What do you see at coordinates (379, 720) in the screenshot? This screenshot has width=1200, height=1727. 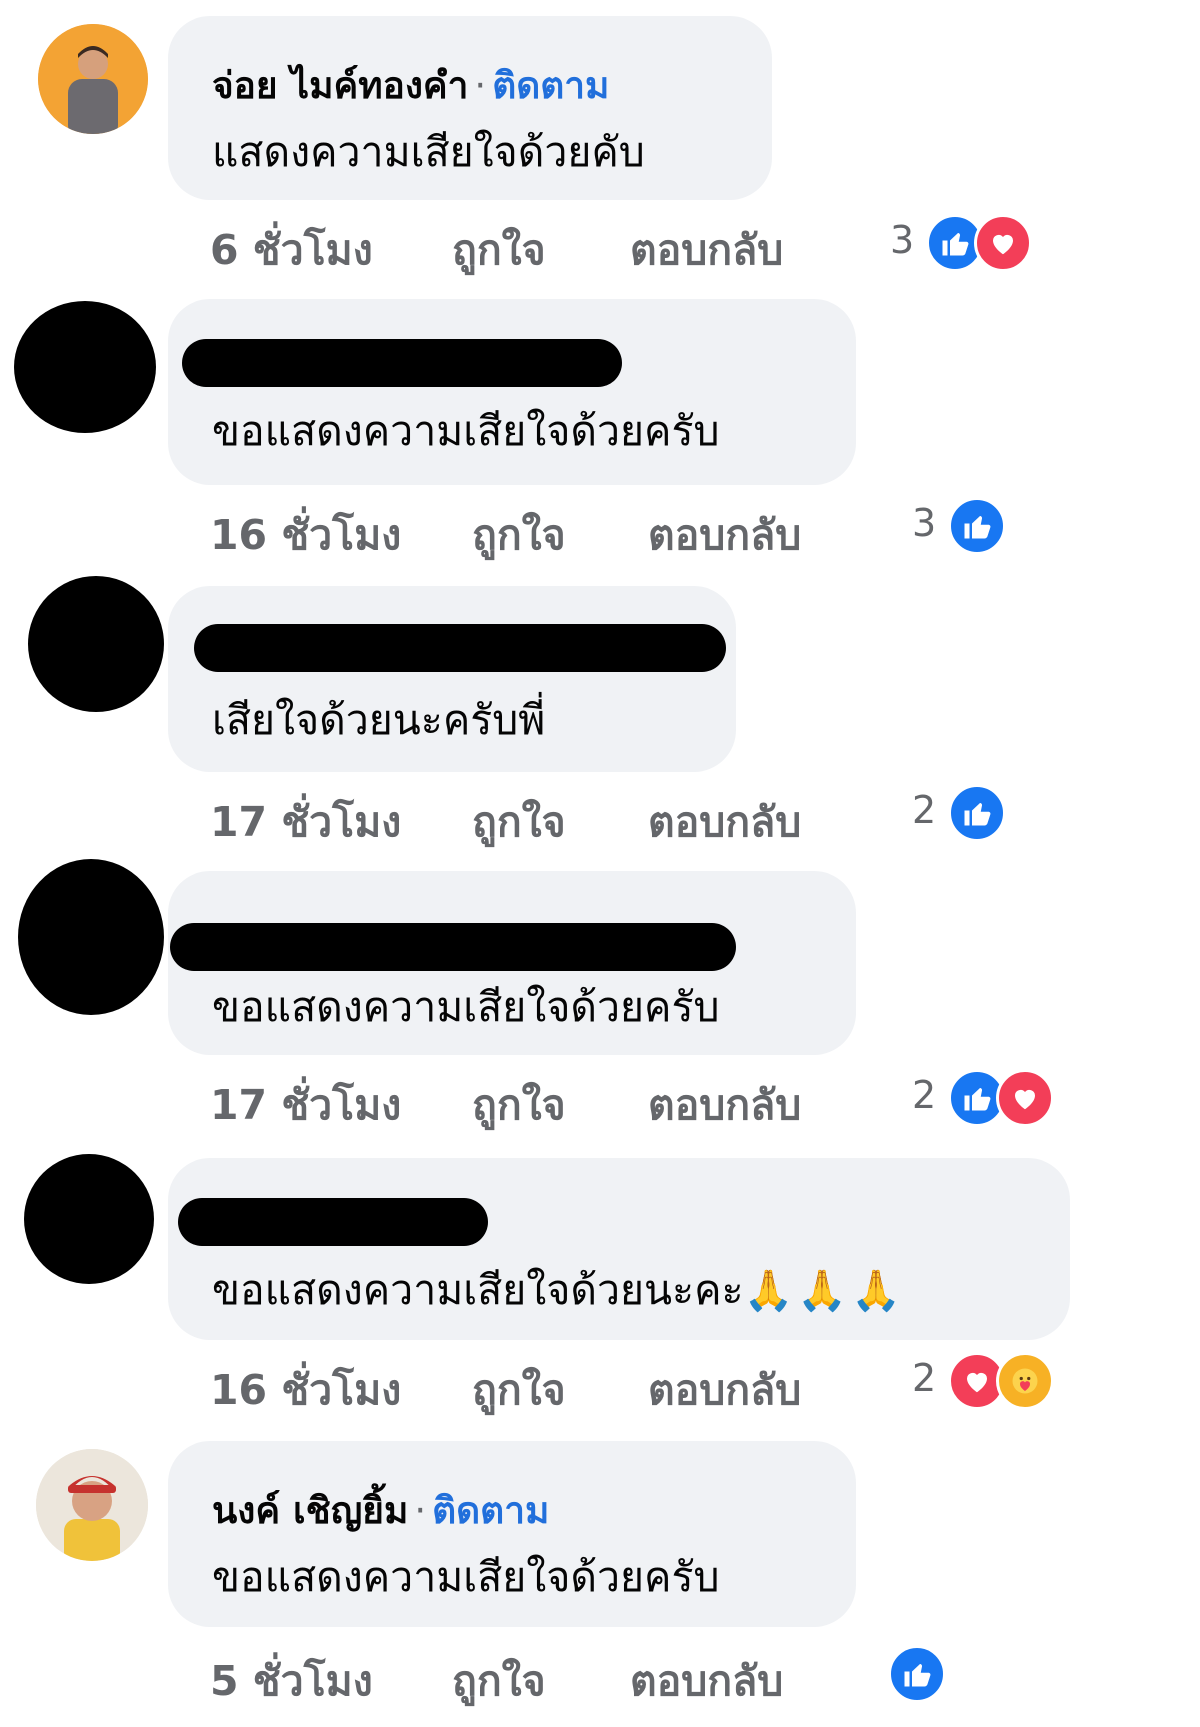 I see `comment-text: เสียใจด้วยนะครับพี่` at bounding box center [379, 720].